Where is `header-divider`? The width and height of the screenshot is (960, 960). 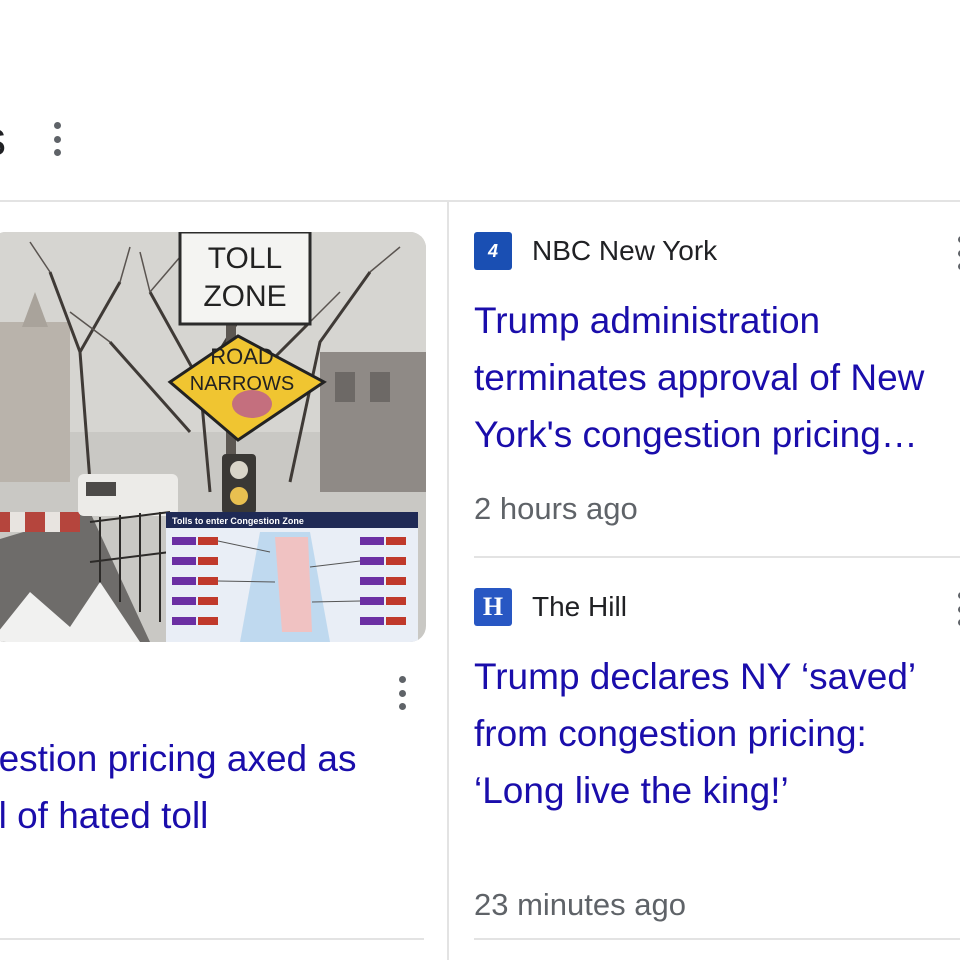
header-divider is located at coordinates (480, 201).